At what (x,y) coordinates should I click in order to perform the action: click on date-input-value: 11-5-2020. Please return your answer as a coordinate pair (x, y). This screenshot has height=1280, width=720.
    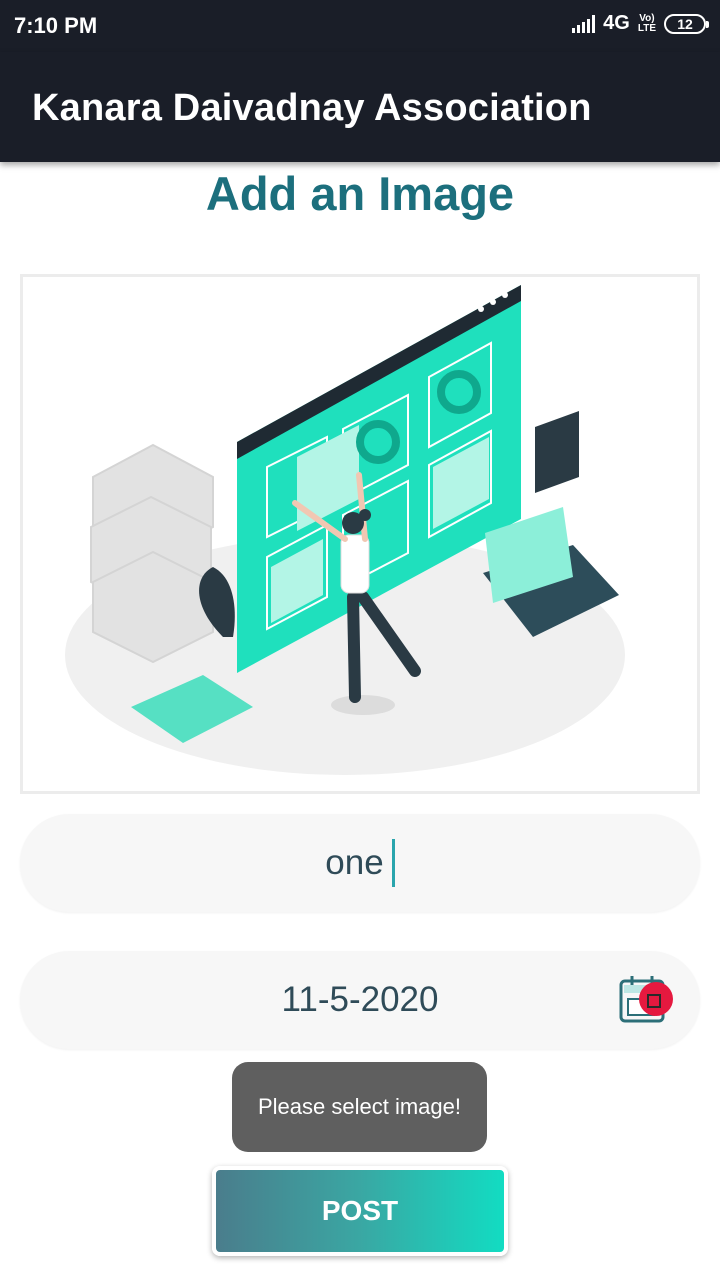
    Looking at the image, I should click on (360, 999).